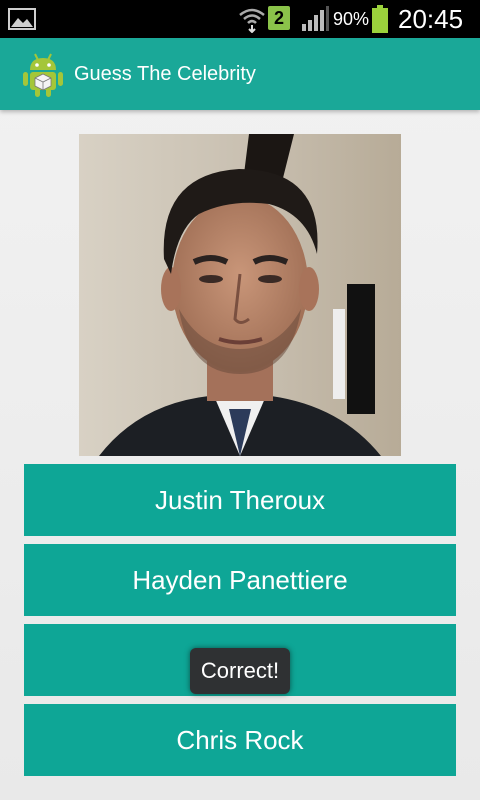  Describe the element at coordinates (279, 18) in the screenshot. I see `notification-count-badge: 2` at that location.